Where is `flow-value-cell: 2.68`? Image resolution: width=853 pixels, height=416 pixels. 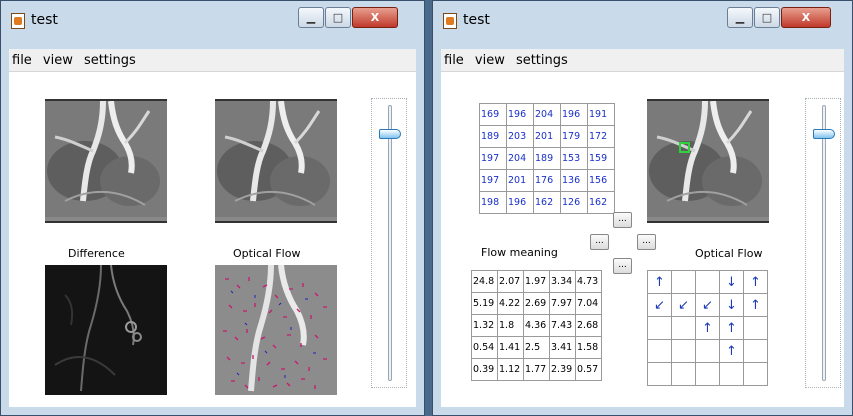
flow-value-cell: 2.68 is located at coordinates (588, 325).